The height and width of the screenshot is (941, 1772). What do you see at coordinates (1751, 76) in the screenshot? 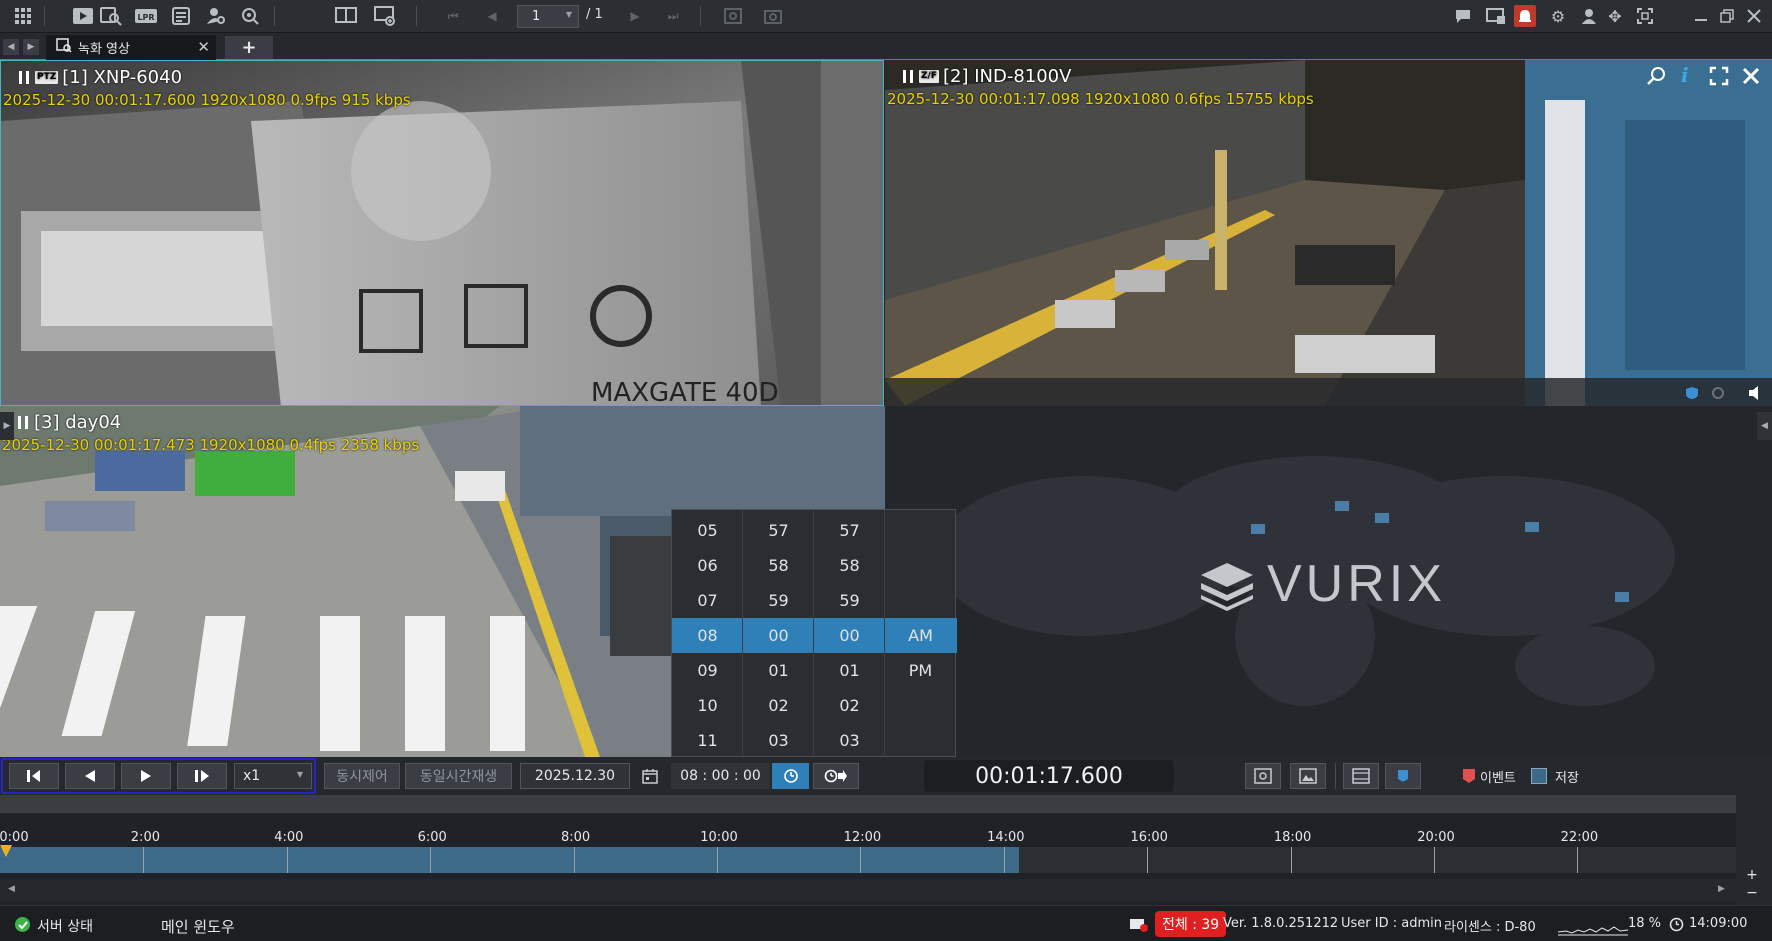
I see `pane-close-icon` at bounding box center [1751, 76].